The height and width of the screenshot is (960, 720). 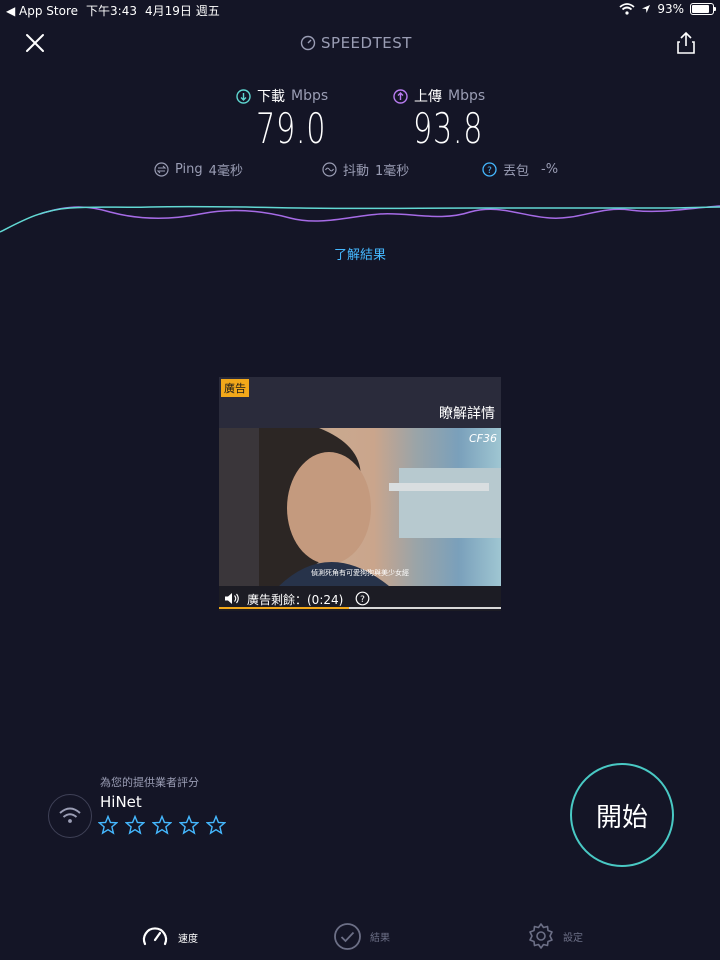 I want to click on ad-badge: 廣告, so click(x=235, y=388).